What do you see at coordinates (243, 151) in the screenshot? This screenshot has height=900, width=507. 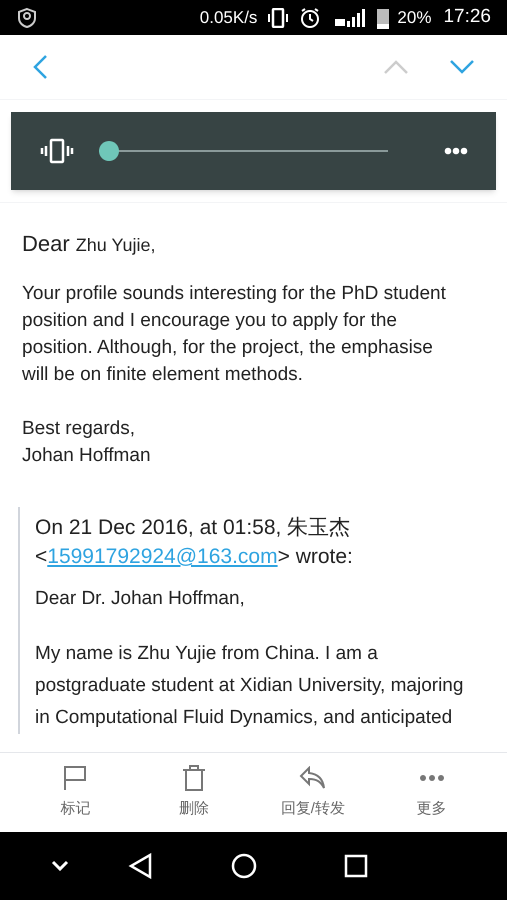 I see `seek-track` at bounding box center [243, 151].